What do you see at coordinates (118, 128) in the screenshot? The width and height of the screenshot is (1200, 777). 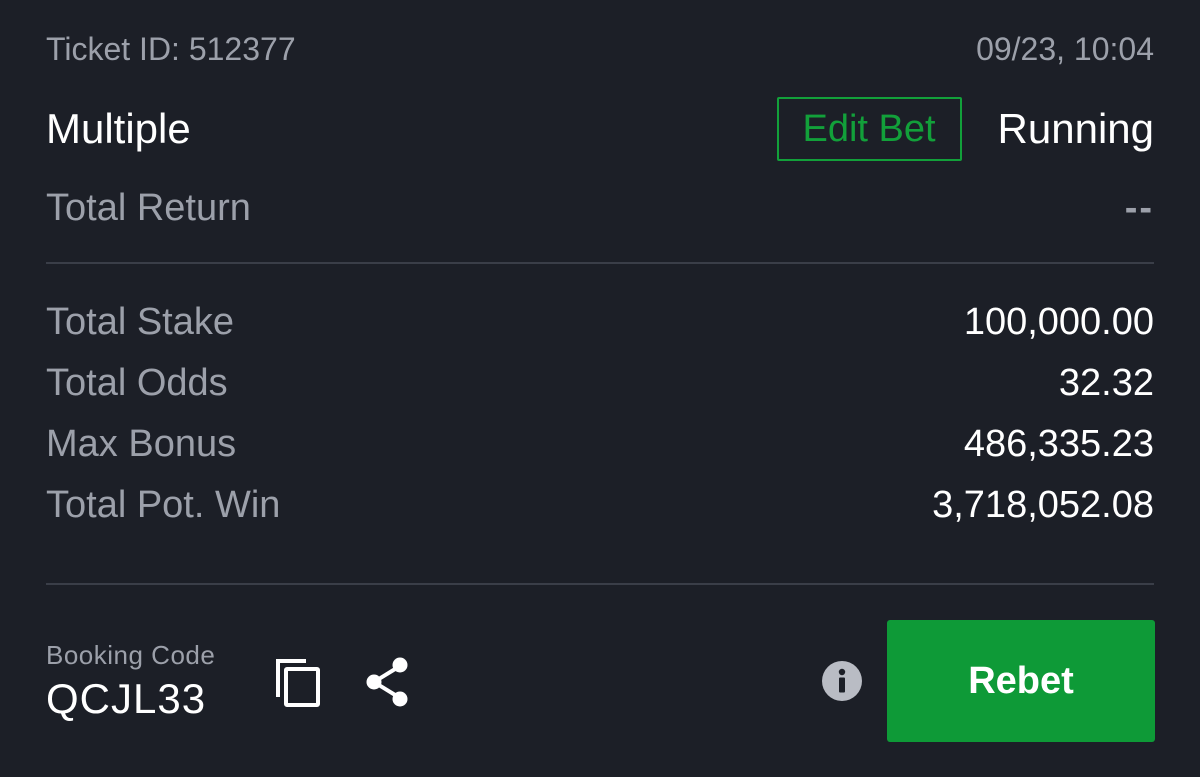 I see `bet-type: Multiple` at bounding box center [118, 128].